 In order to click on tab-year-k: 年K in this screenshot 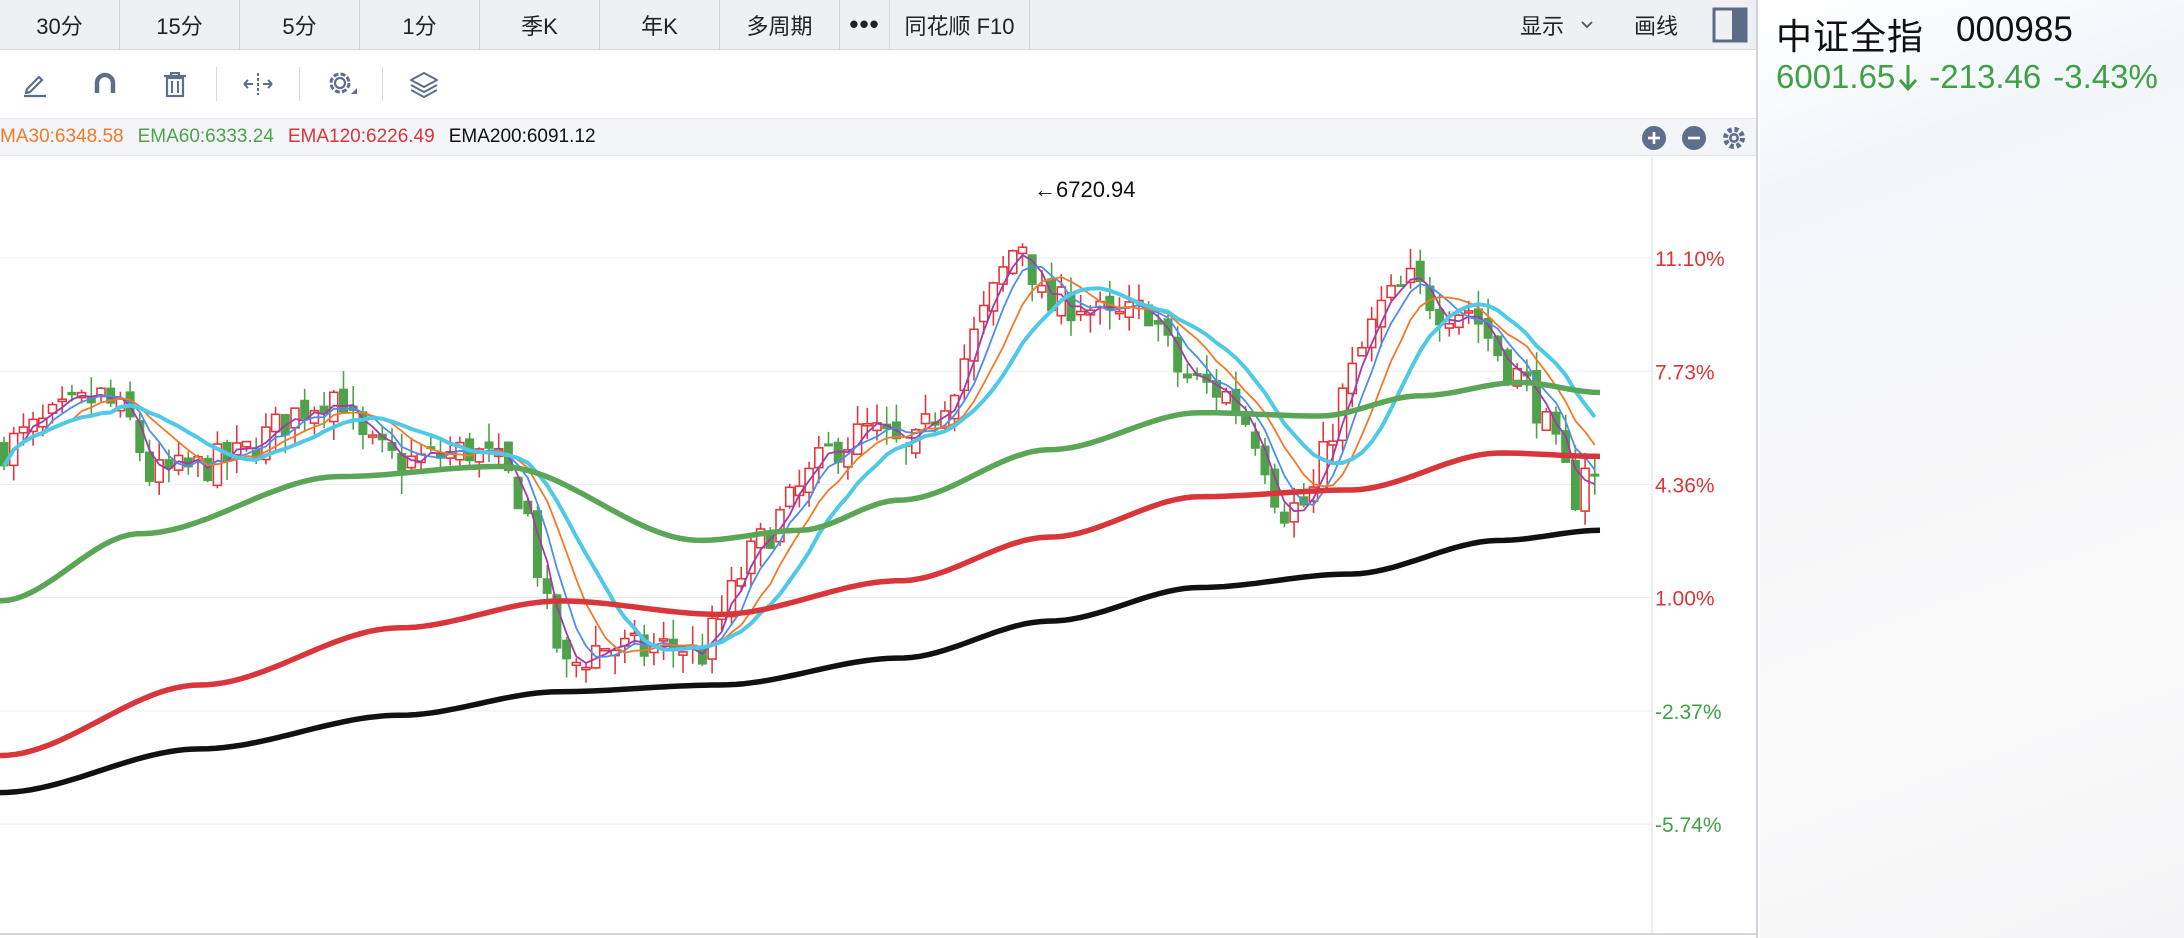, I will do `click(660, 25)`.